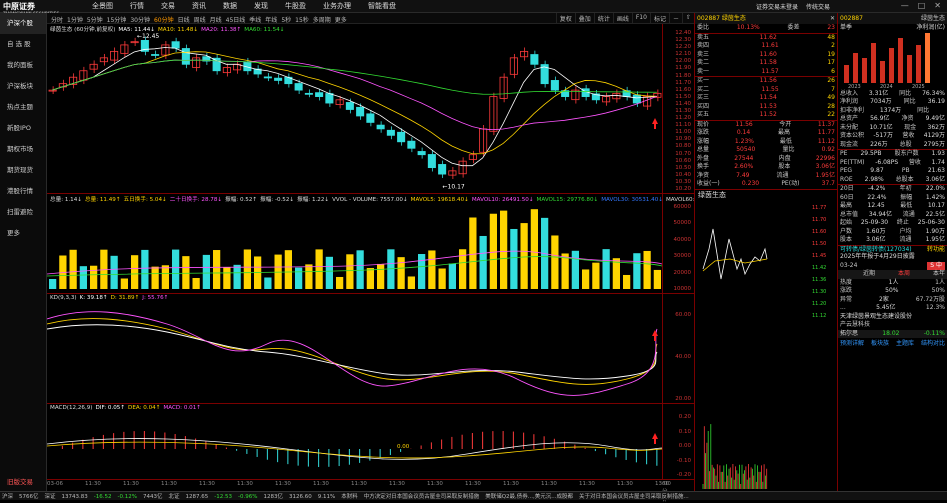  I want to click on toolbar-btn-5: 标记, so click(659, 18).